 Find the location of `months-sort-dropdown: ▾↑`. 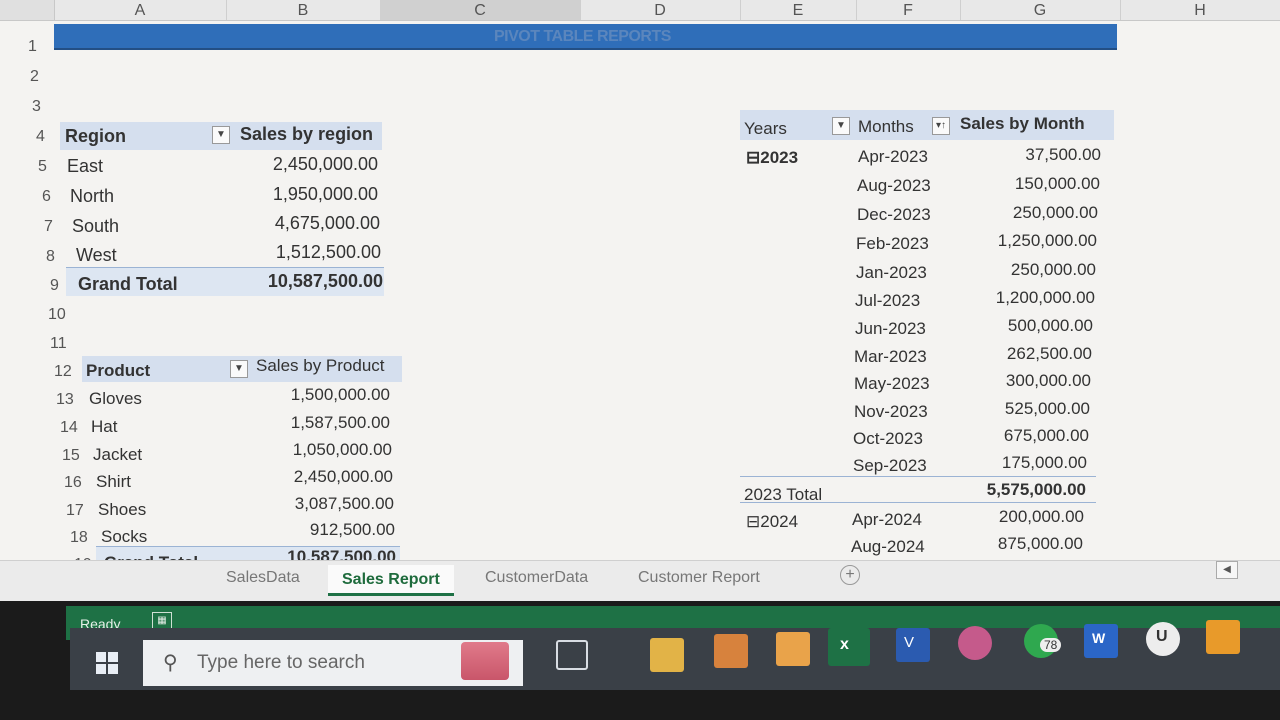

months-sort-dropdown: ▾↑ is located at coordinates (941, 126).